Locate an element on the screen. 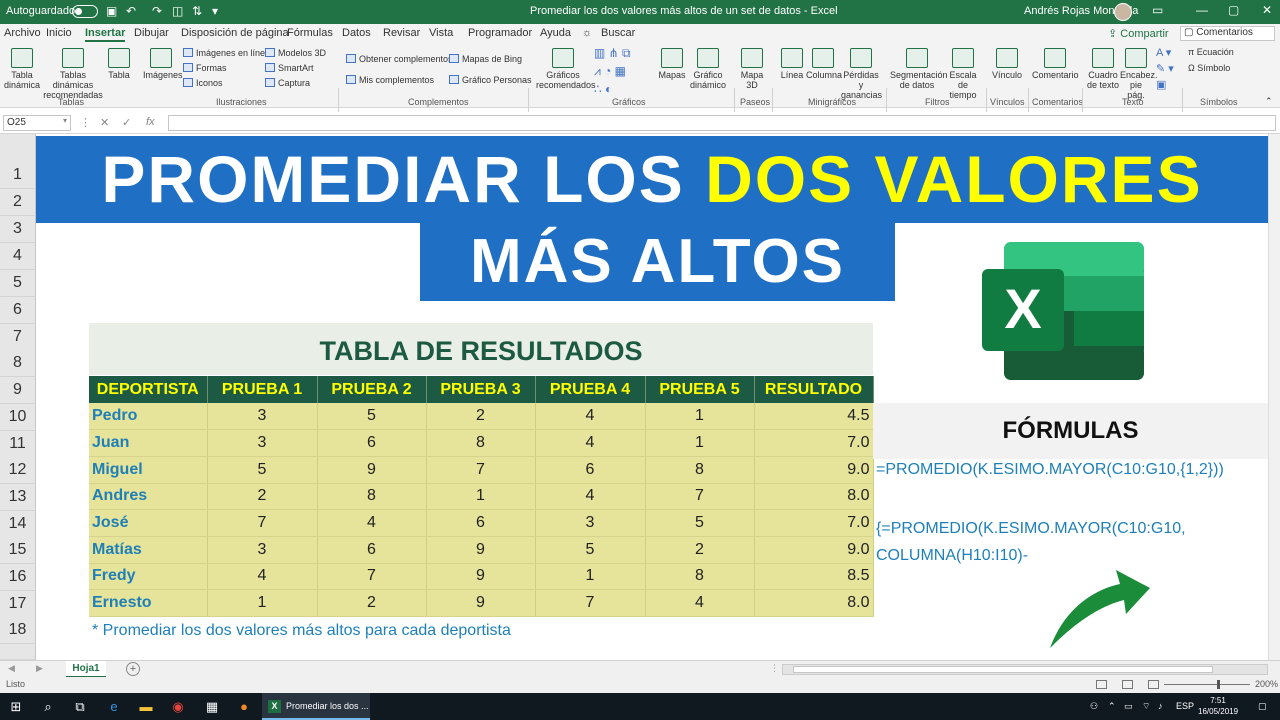 The height and width of the screenshot is (720, 1280). pivot-chart-button: Gráfico dinámico is located at coordinates (708, 69).